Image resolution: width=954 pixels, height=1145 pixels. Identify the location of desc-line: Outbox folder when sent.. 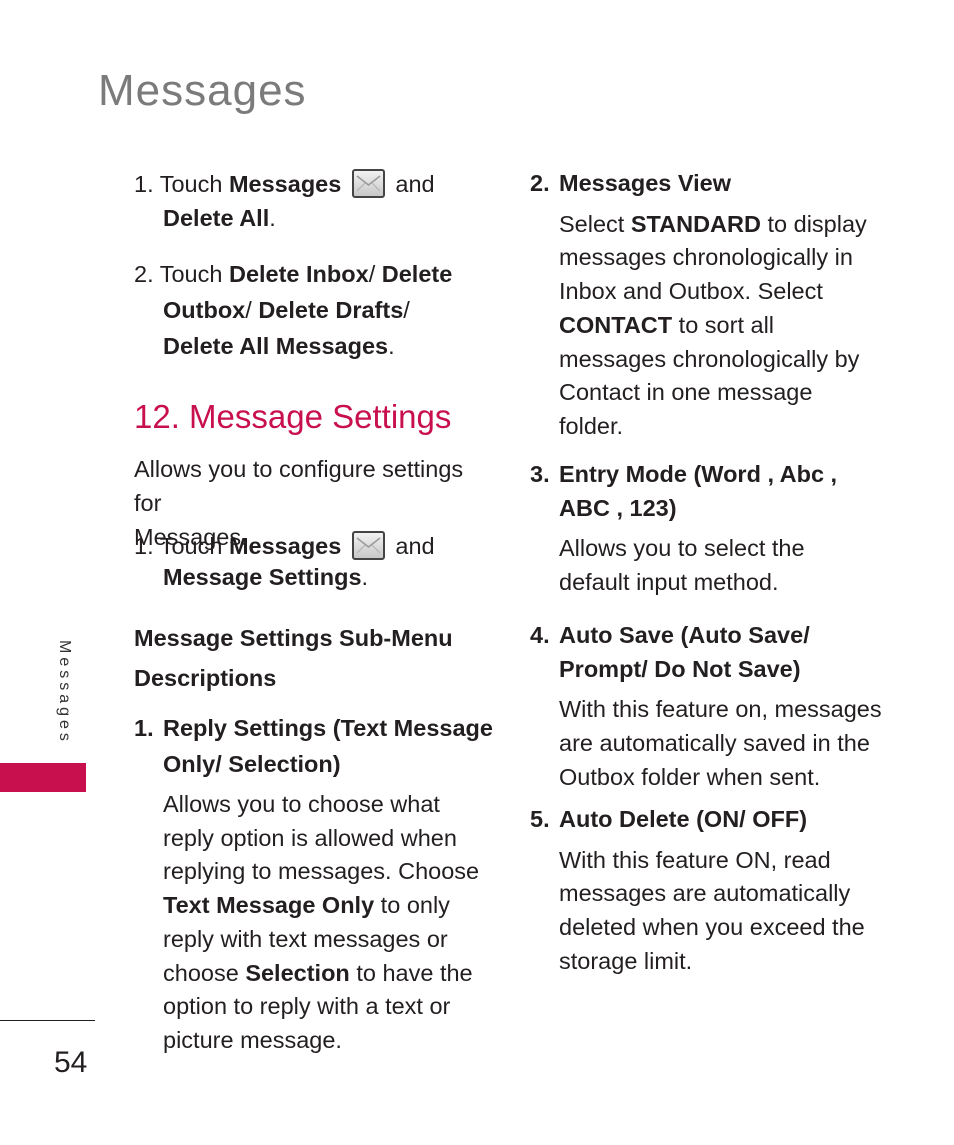
(690, 776).